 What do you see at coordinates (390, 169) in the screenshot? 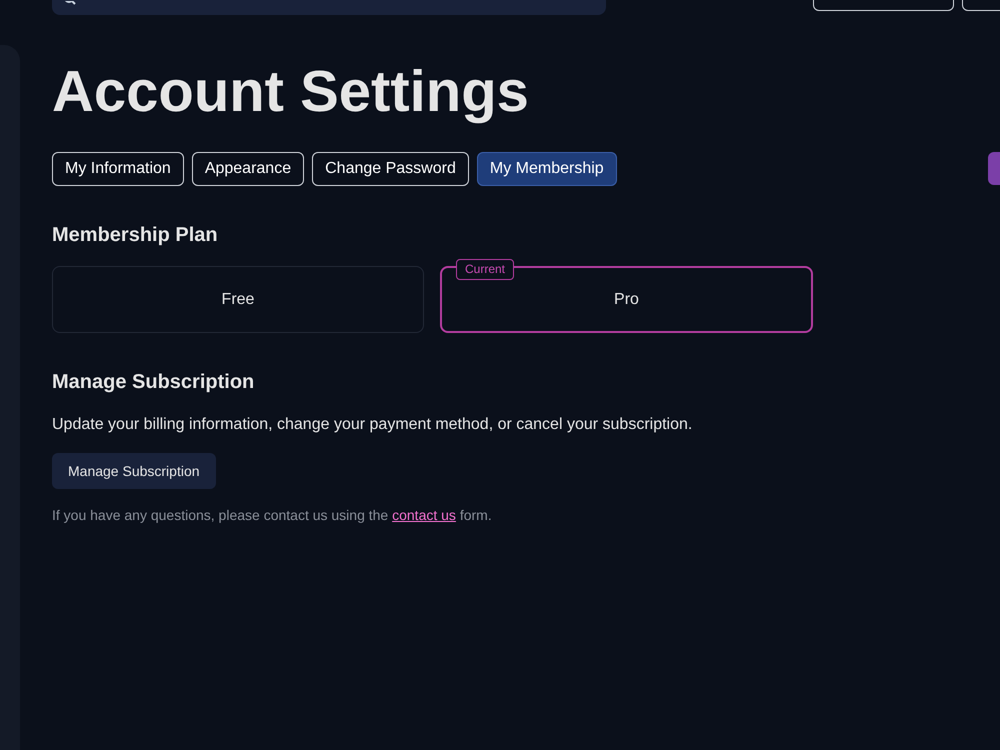
I see `tab: Change Password` at bounding box center [390, 169].